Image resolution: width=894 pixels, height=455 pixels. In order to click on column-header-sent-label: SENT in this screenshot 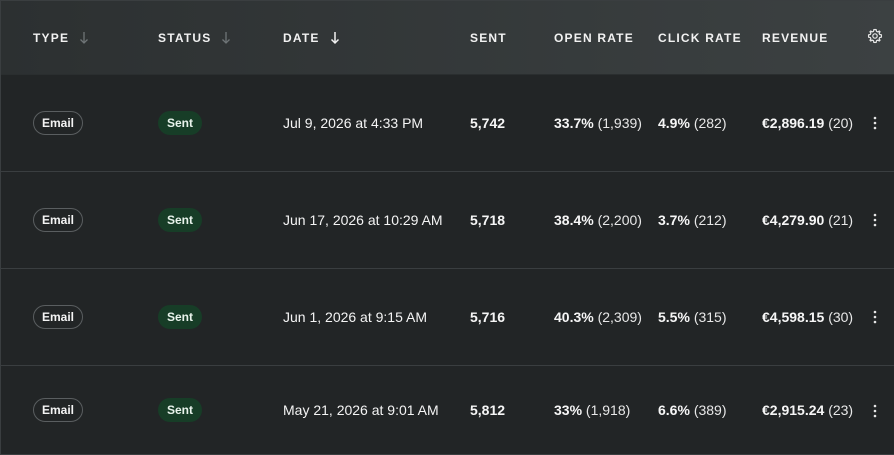, I will do `click(488, 37)`.